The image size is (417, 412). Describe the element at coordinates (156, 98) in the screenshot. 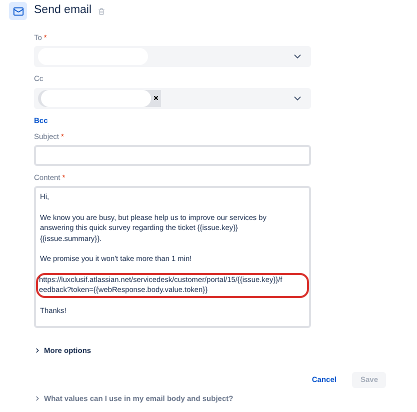

I see `remove-icon` at that location.